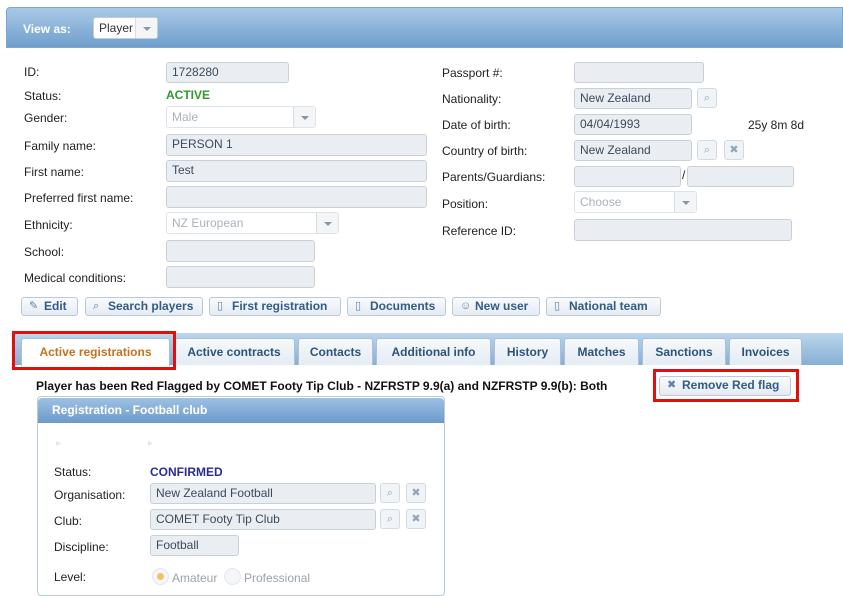 This screenshot has height=596, width=843. Describe the element at coordinates (603, 306) in the screenshot. I see `national-team-button: ▯ National team` at that location.